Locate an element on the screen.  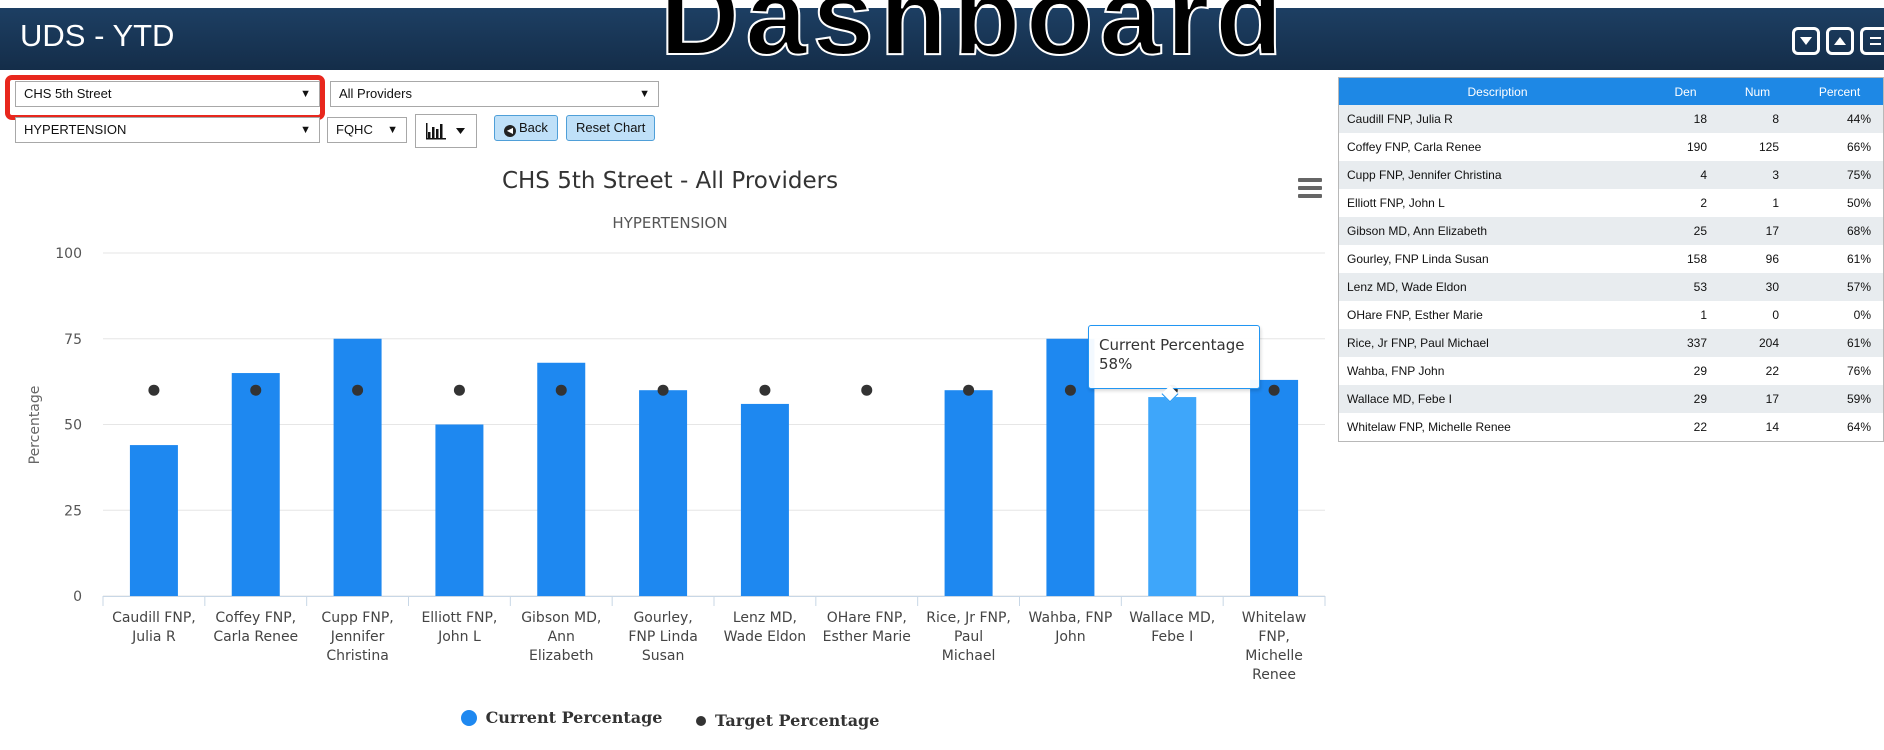
x-category-label-line: Lenz MD, is located at coordinates (765, 618).